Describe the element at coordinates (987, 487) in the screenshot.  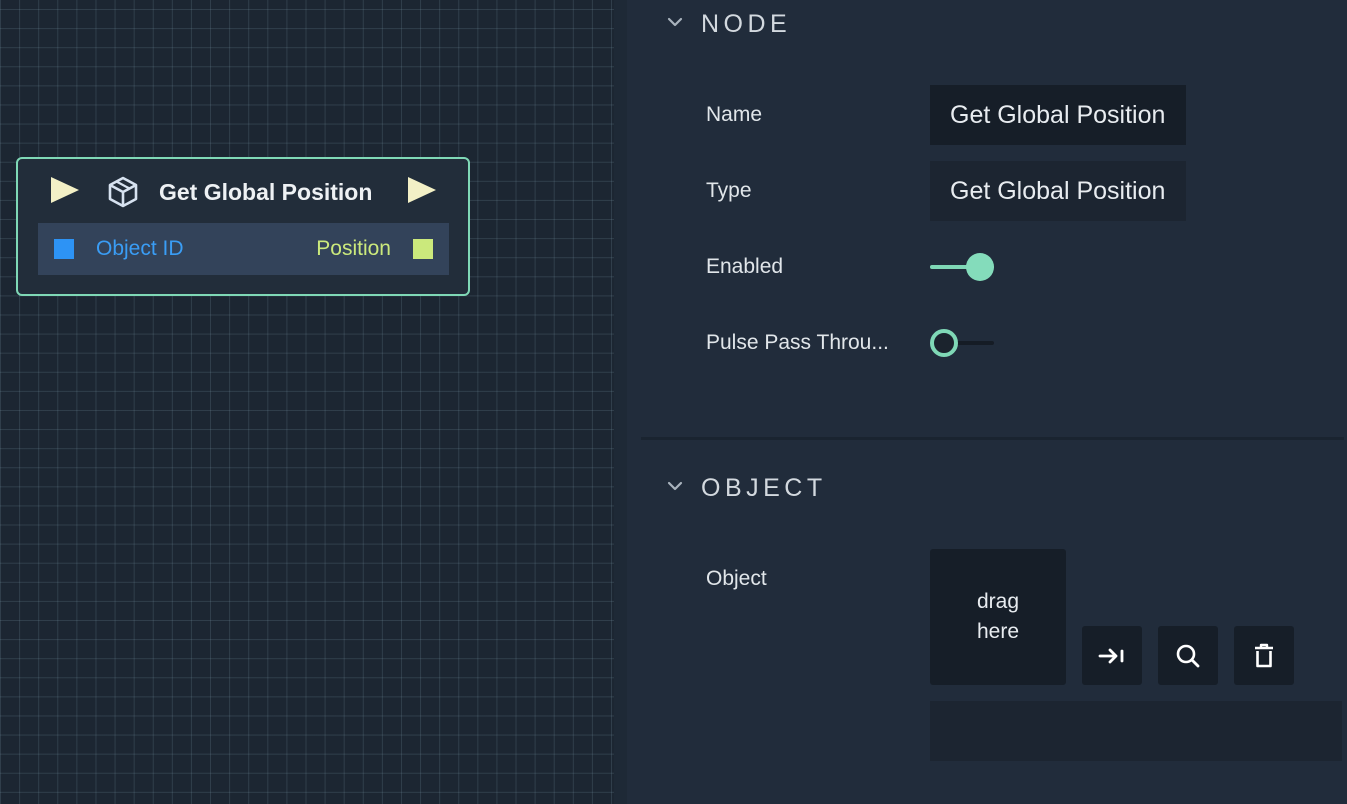
I see `section-header-object: OBJECT` at that location.